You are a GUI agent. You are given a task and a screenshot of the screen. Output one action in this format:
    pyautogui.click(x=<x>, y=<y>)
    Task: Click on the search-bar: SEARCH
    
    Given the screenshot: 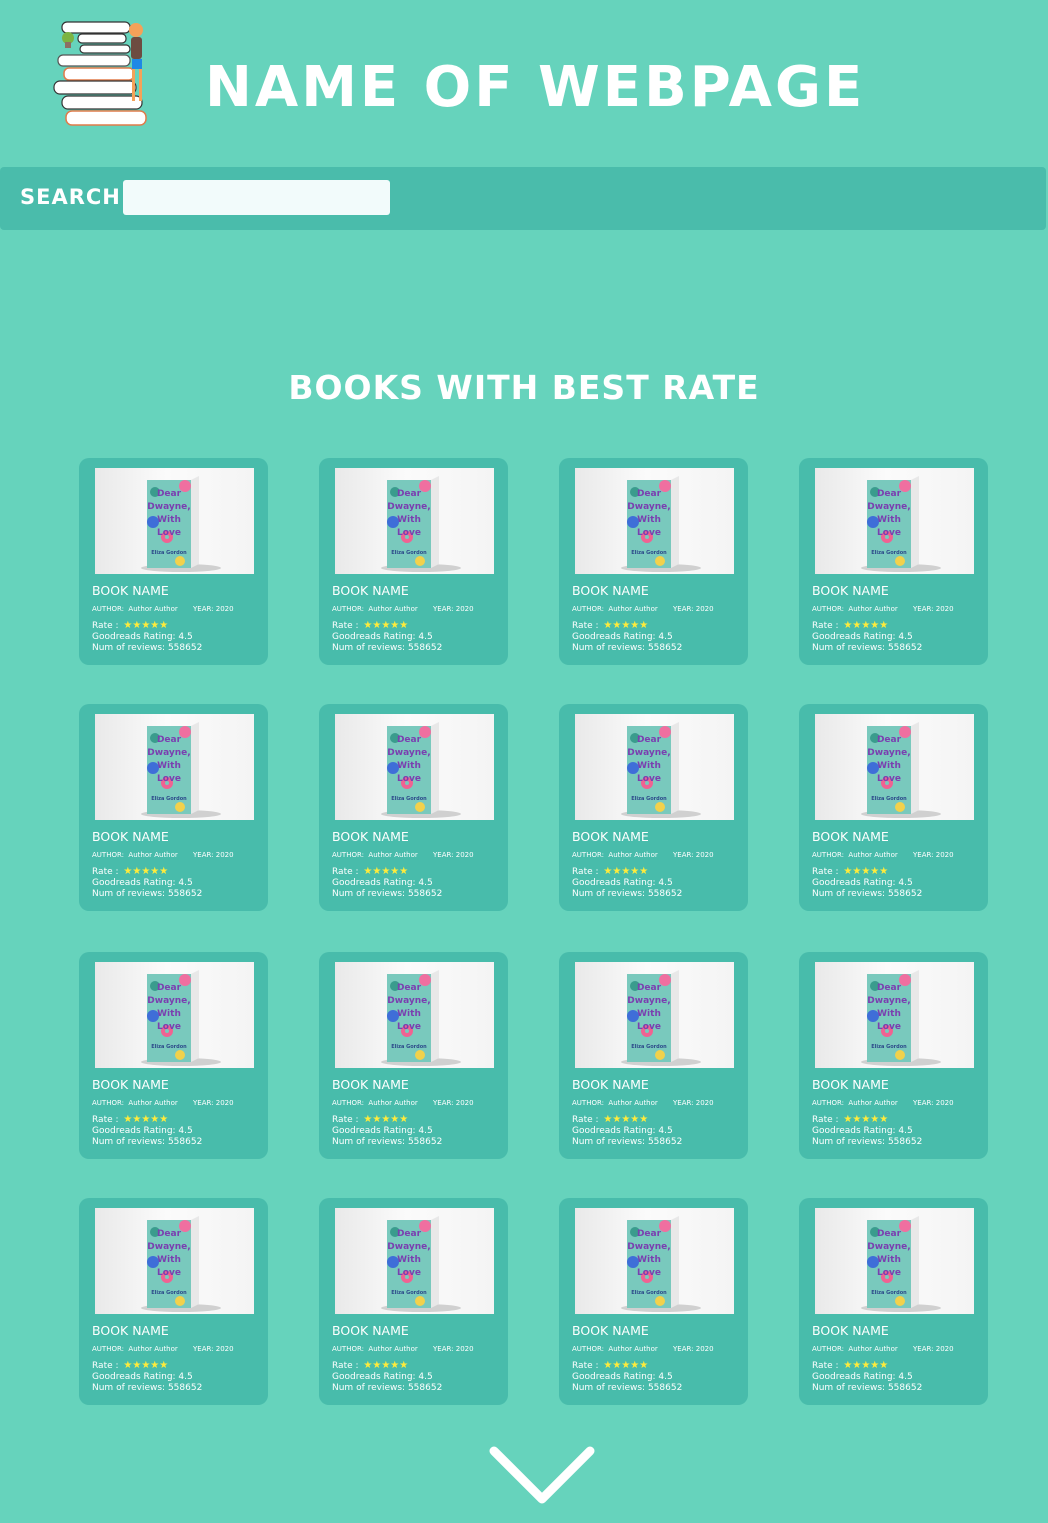 What is the action you would take?
    pyautogui.click(x=523, y=198)
    